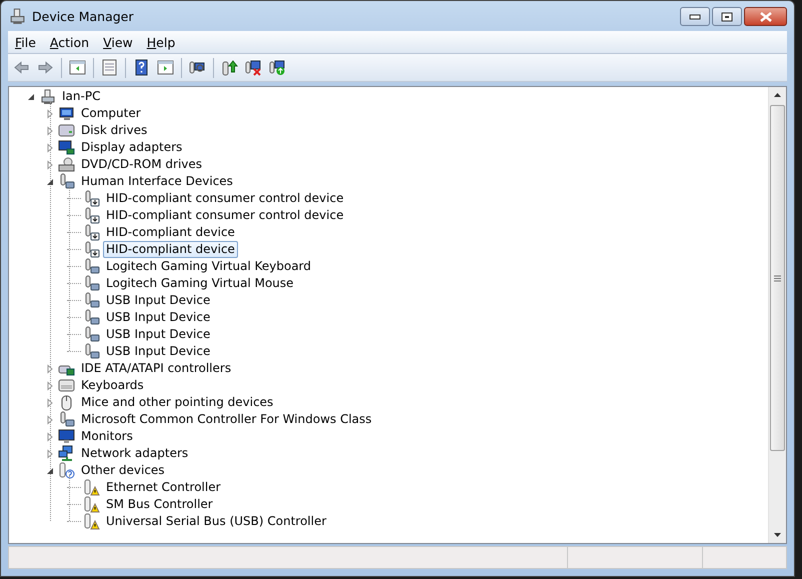 This screenshot has height=579, width=802. What do you see at coordinates (777, 278) in the screenshot?
I see `scrollbar-thumb` at bounding box center [777, 278].